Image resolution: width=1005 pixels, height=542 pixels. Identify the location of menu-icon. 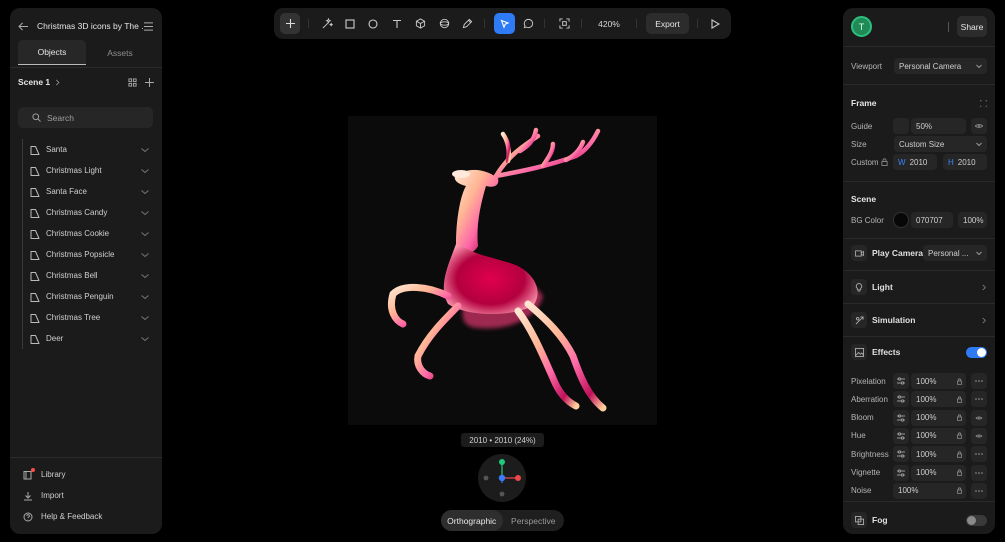
(148, 26).